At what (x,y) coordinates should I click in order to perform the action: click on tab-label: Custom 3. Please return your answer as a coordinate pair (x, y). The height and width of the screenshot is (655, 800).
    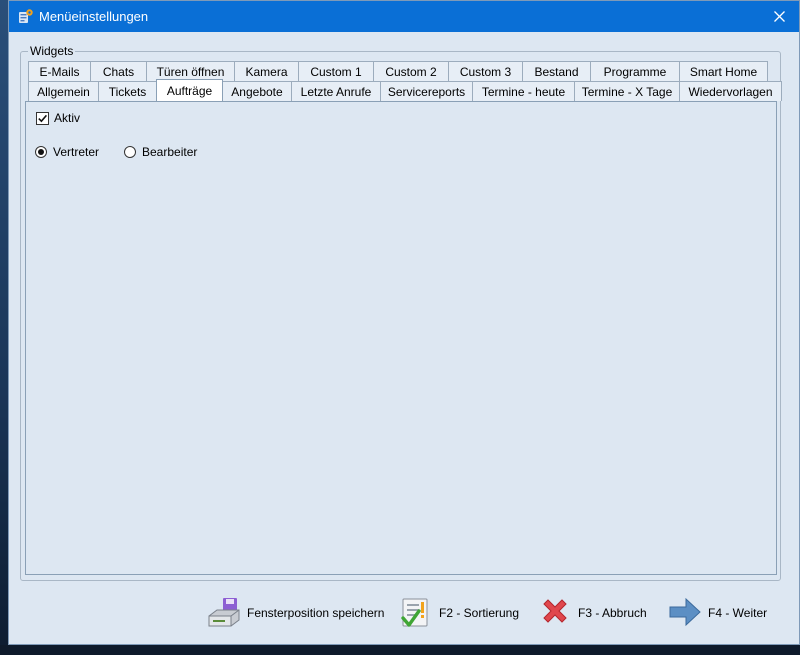
    Looking at the image, I should click on (485, 71).